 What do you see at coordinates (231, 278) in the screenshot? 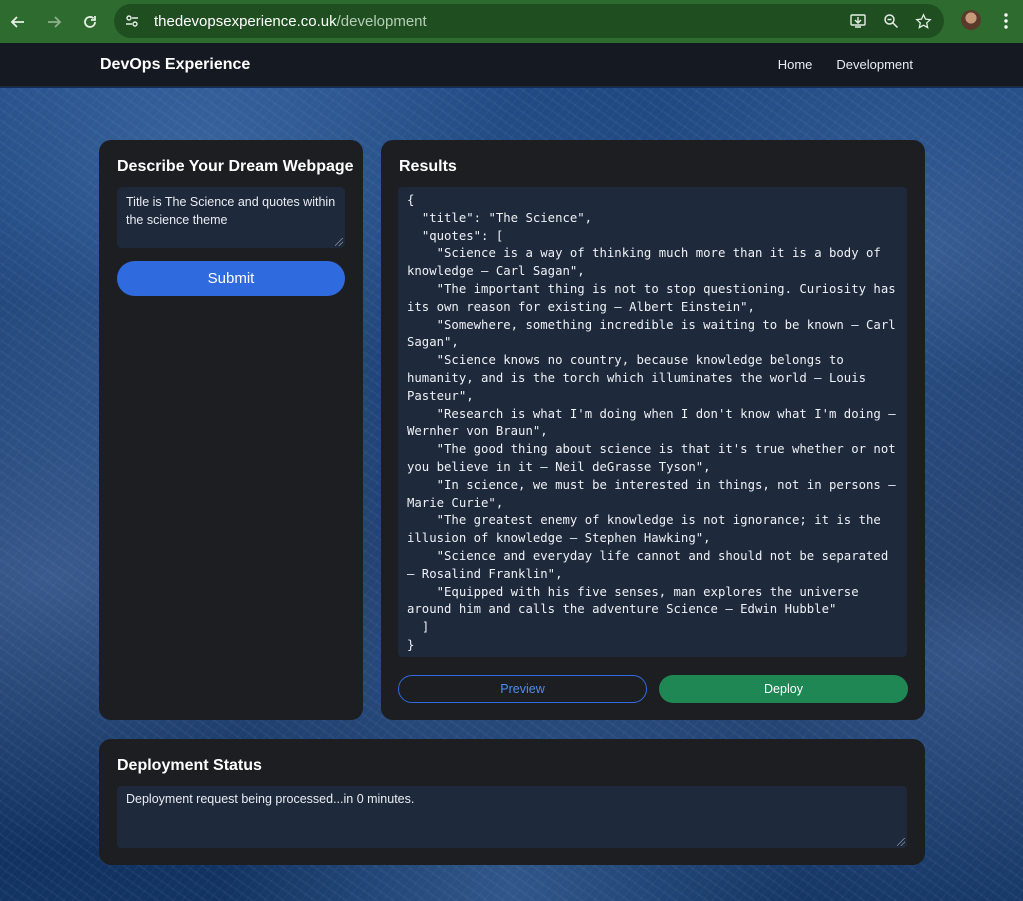
I see `submit-button: Submit` at bounding box center [231, 278].